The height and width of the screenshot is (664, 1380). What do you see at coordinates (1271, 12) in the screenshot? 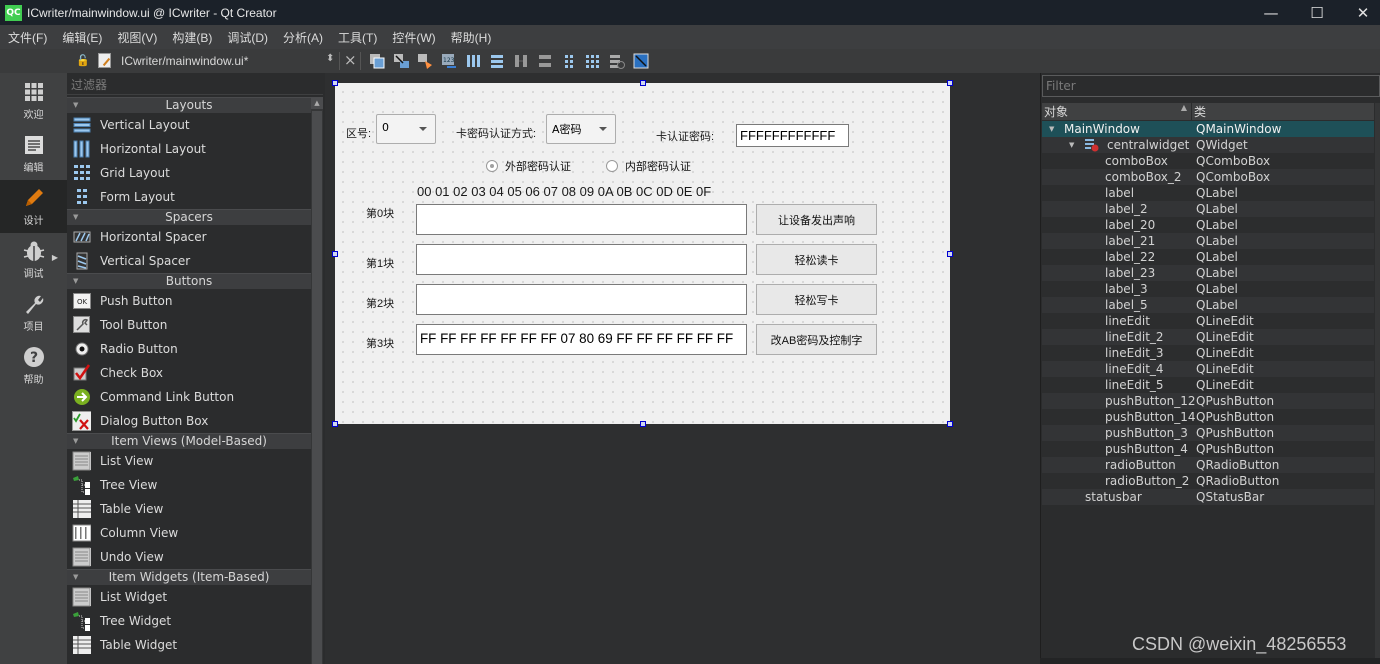
I see `minimize-button: —` at bounding box center [1271, 12].